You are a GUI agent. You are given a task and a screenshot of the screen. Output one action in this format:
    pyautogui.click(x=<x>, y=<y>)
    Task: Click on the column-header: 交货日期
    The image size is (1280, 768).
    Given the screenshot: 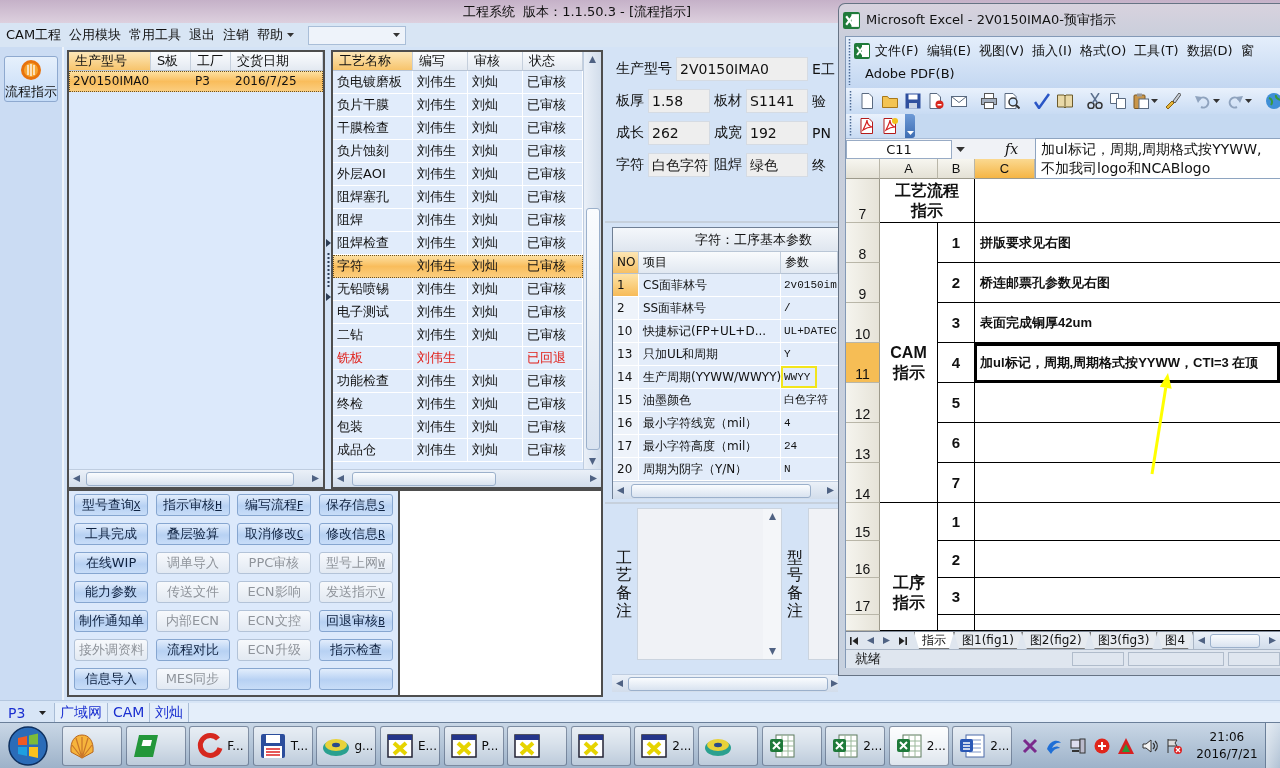 What is the action you would take?
    pyautogui.click(x=277, y=61)
    